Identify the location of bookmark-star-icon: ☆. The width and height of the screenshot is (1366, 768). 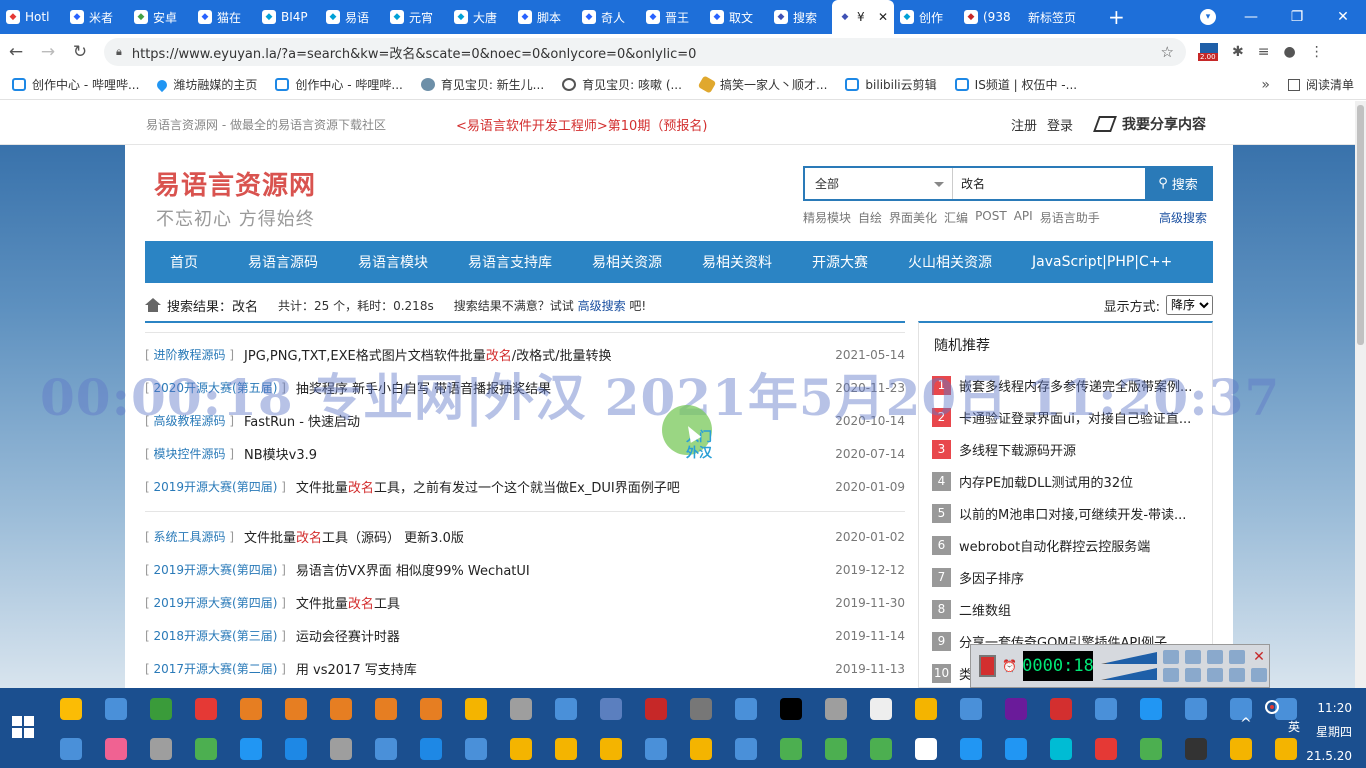
(1167, 52).